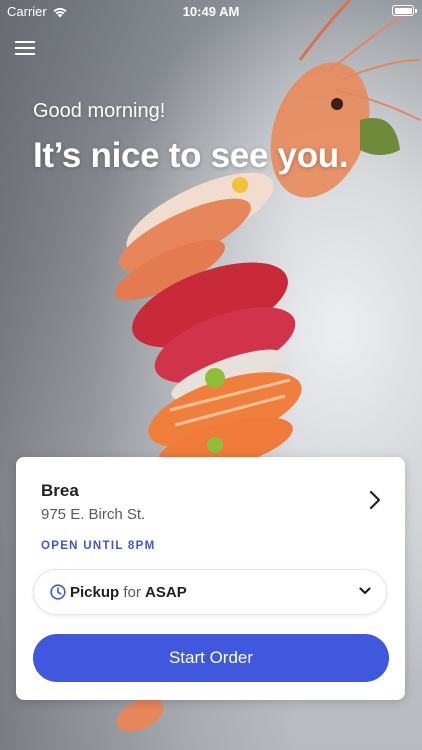 The height and width of the screenshot is (750, 422). I want to click on clock-icon, so click(58, 592).